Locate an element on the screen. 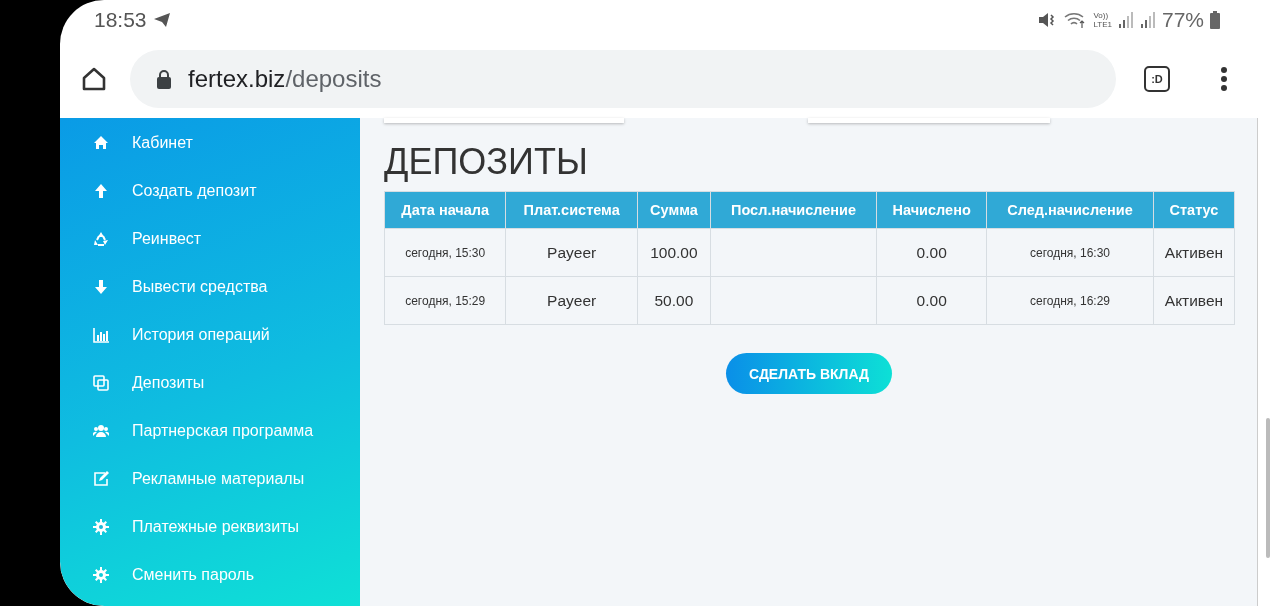  users-icon is located at coordinates (101, 431).